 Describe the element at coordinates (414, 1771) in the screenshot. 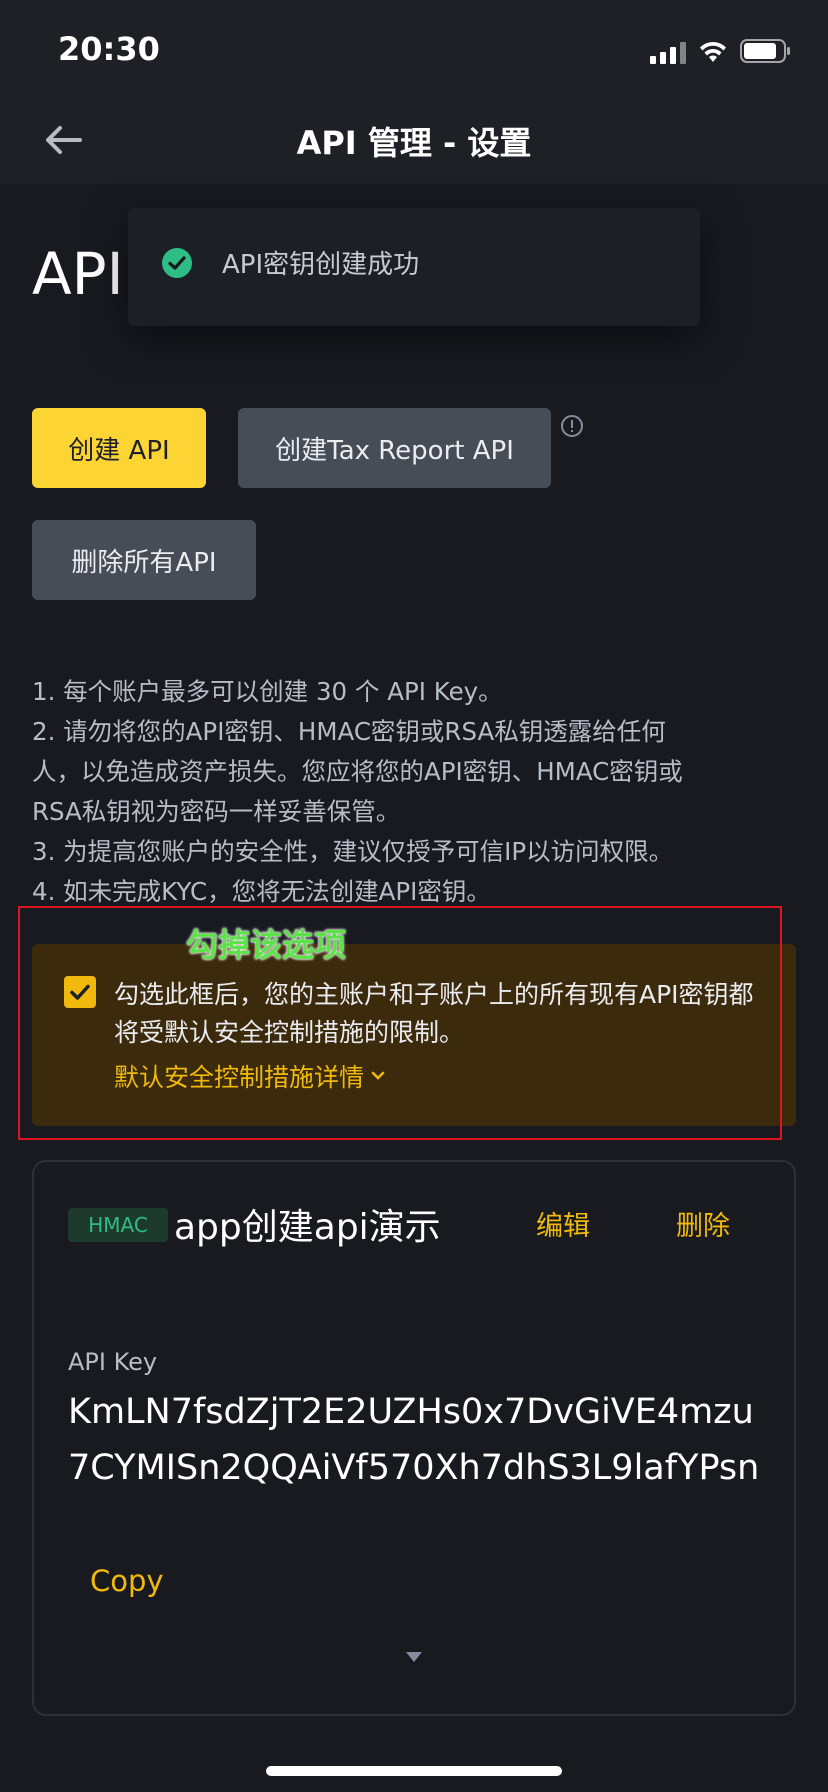

I see `home-indicator` at that location.